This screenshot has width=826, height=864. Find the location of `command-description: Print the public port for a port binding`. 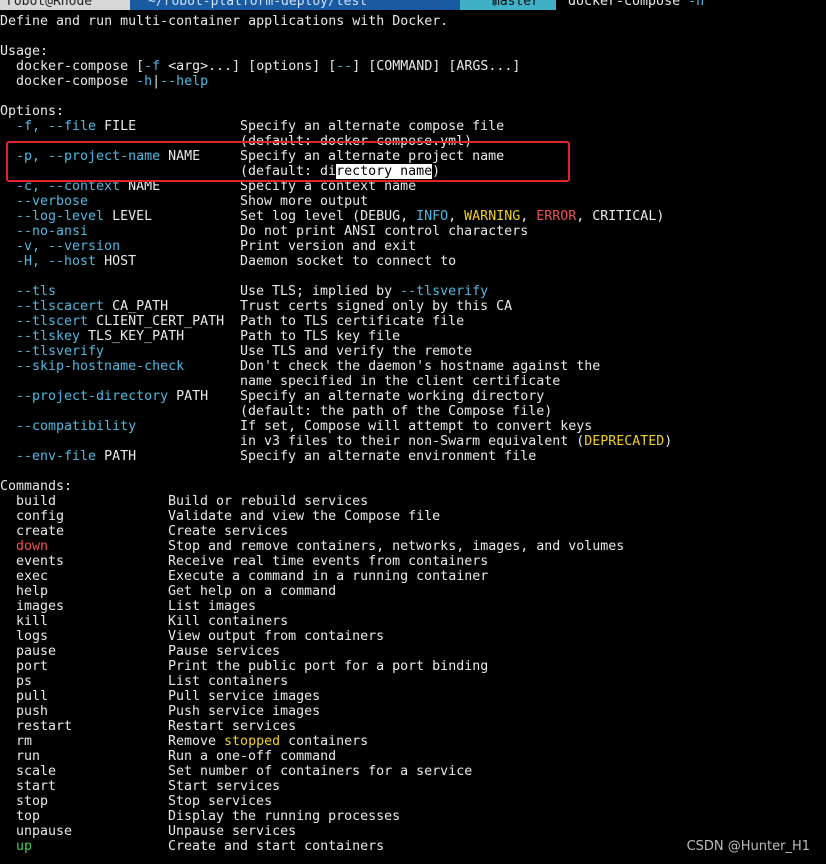

command-description: Print the public port for a port binding is located at coordinates (328, 666).